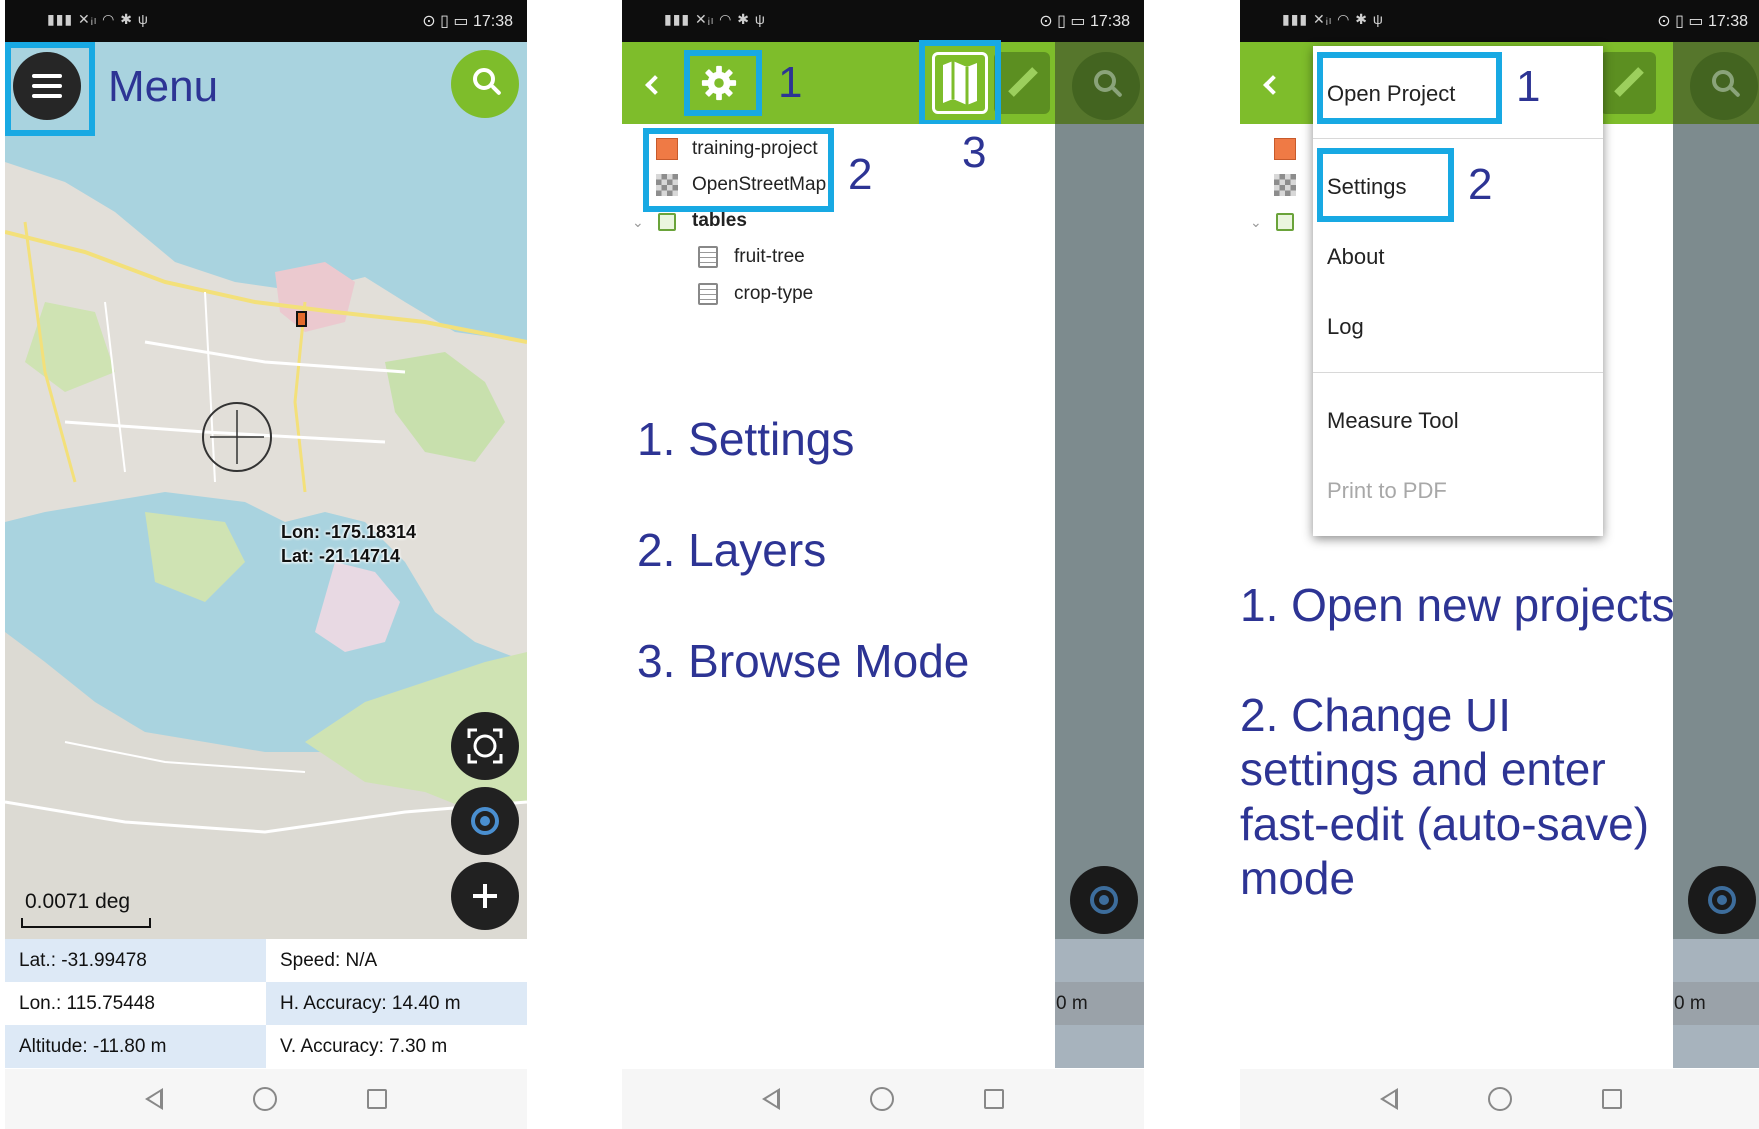  Describe the element at coordinates (135, 1003) in the screenshot. I see `info-longitude: Lon.: 115.75448` at that location.